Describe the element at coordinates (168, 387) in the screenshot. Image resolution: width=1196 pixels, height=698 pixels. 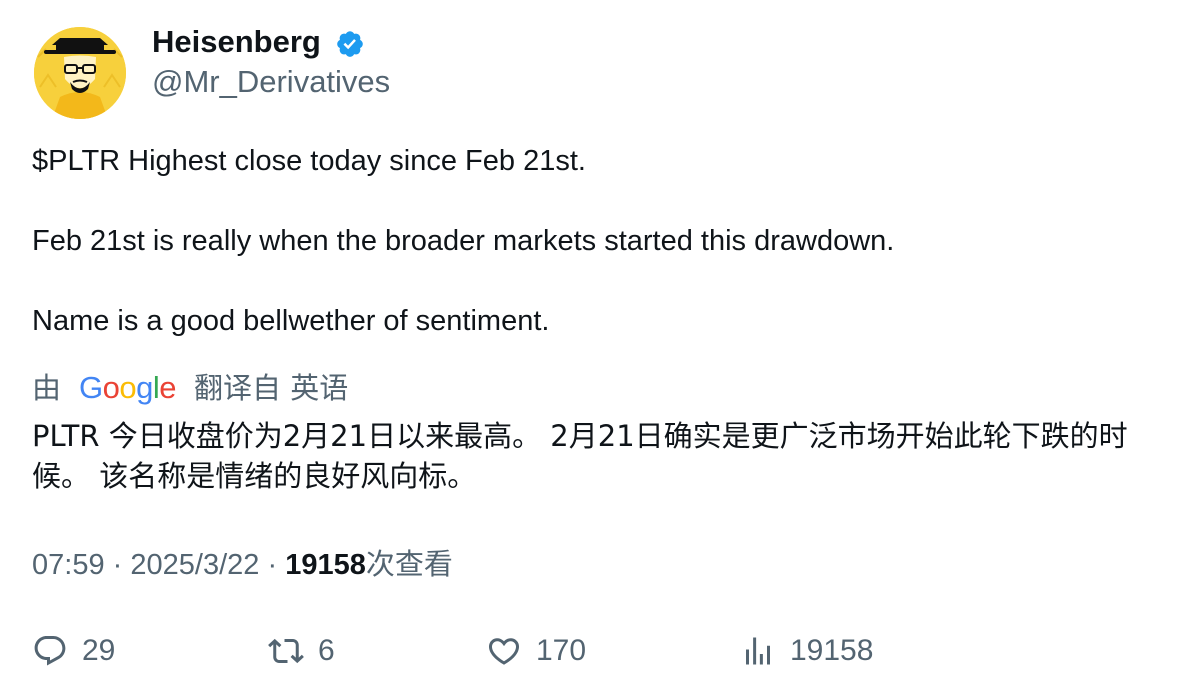
I see `google-letter: e` at that location.